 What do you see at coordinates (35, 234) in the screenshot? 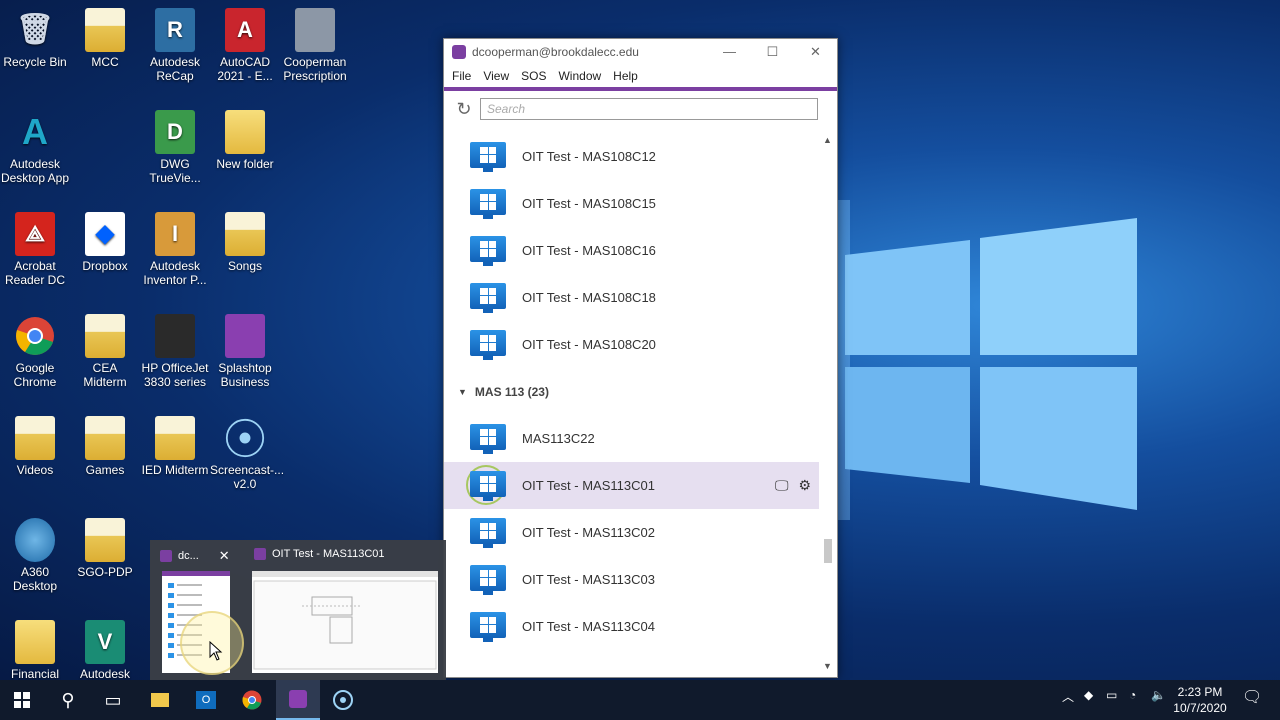
I see `acrobat-icon: ⟁` at bounding box center [35, 234].